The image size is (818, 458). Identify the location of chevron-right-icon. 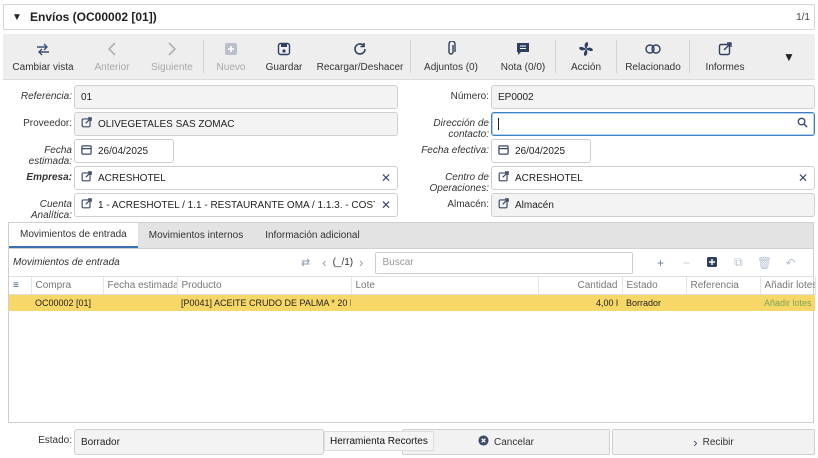
(172, 49).